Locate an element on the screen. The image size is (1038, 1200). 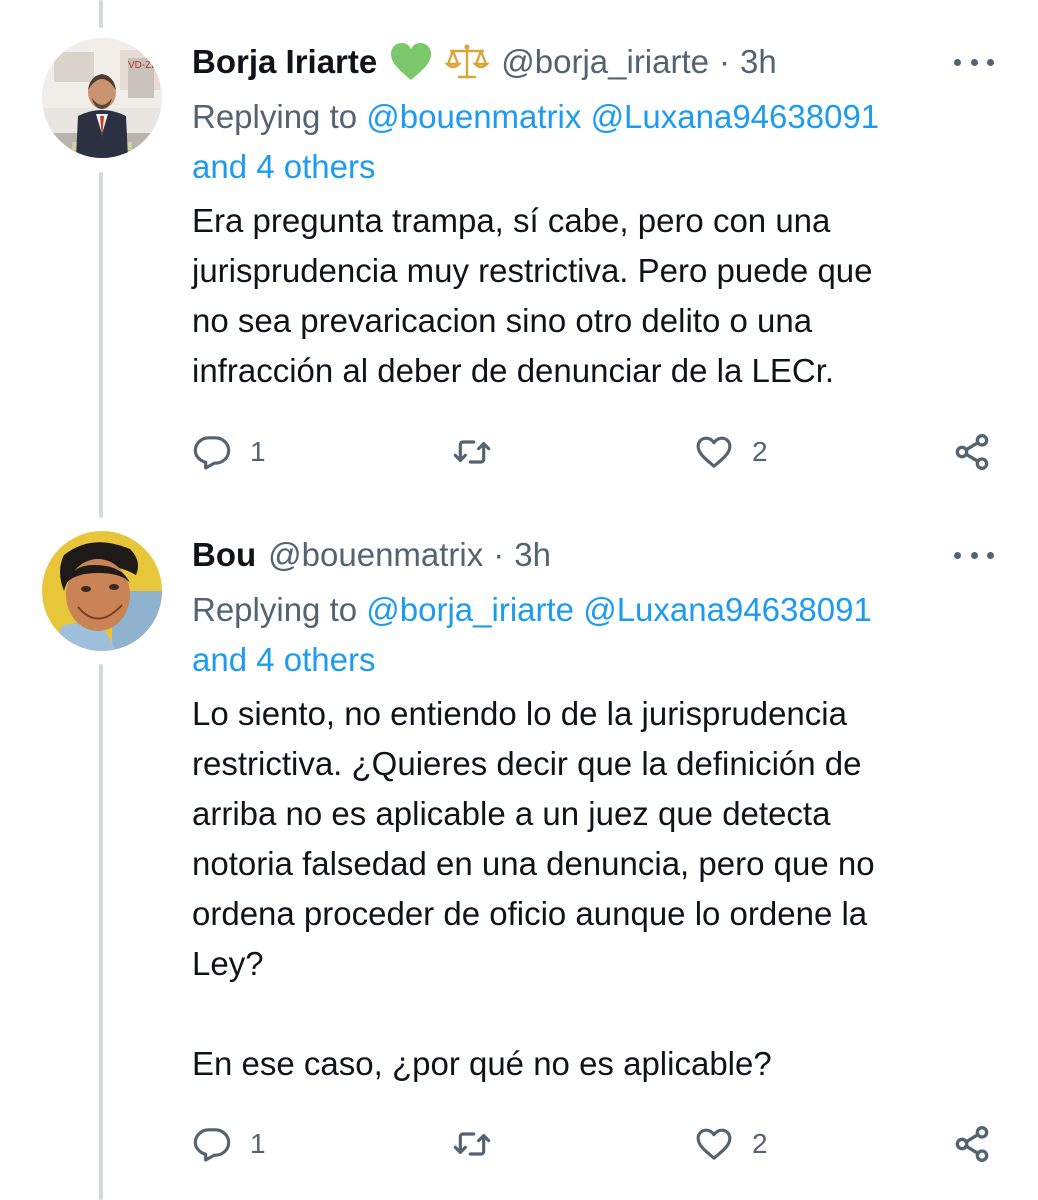
green-heart-icon is located at coordinates (411, 62).